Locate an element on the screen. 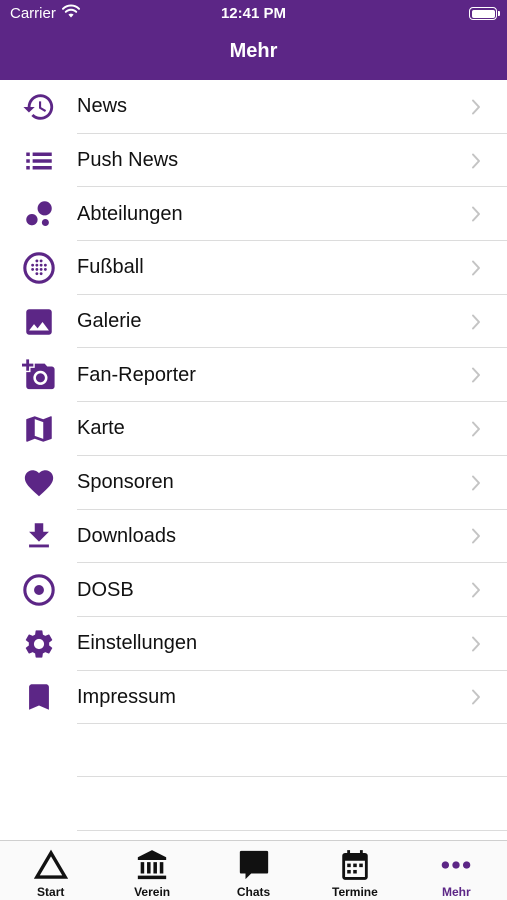 This screenshot has height=900, width=507. add-camera-icon is located at coordinates (39, 375).